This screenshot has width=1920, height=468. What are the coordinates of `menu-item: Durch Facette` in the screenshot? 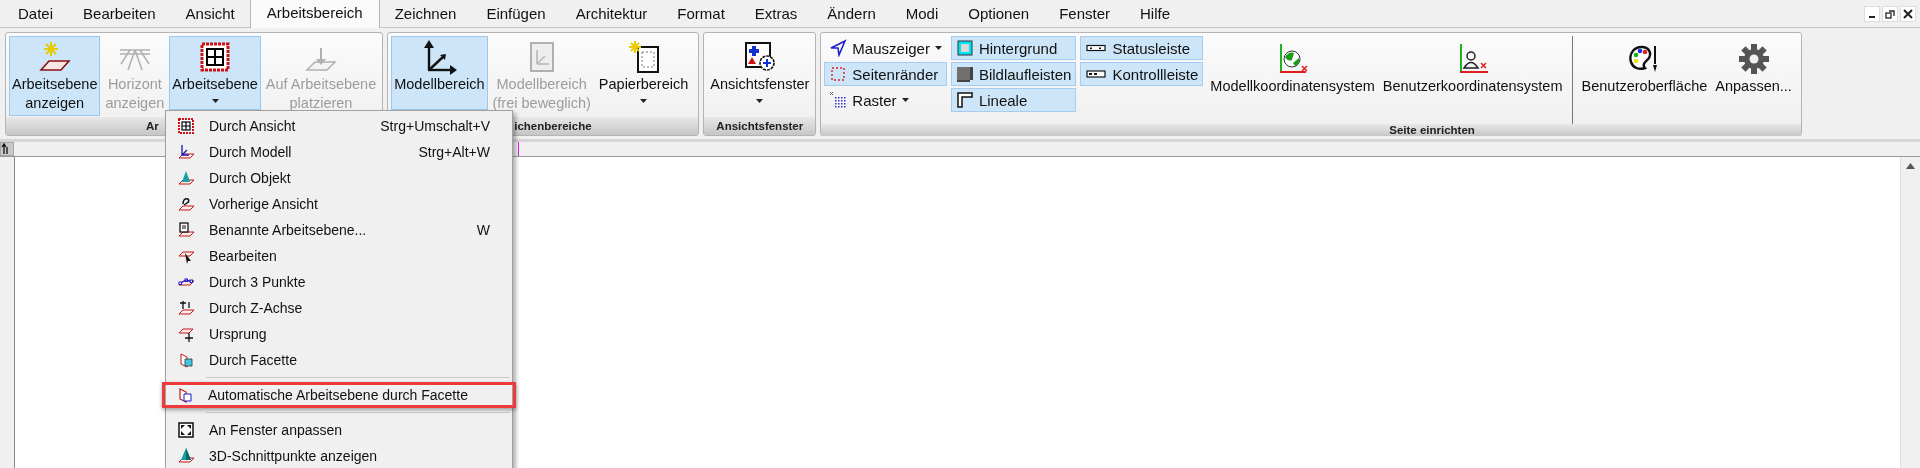 It's located at (339, 360).